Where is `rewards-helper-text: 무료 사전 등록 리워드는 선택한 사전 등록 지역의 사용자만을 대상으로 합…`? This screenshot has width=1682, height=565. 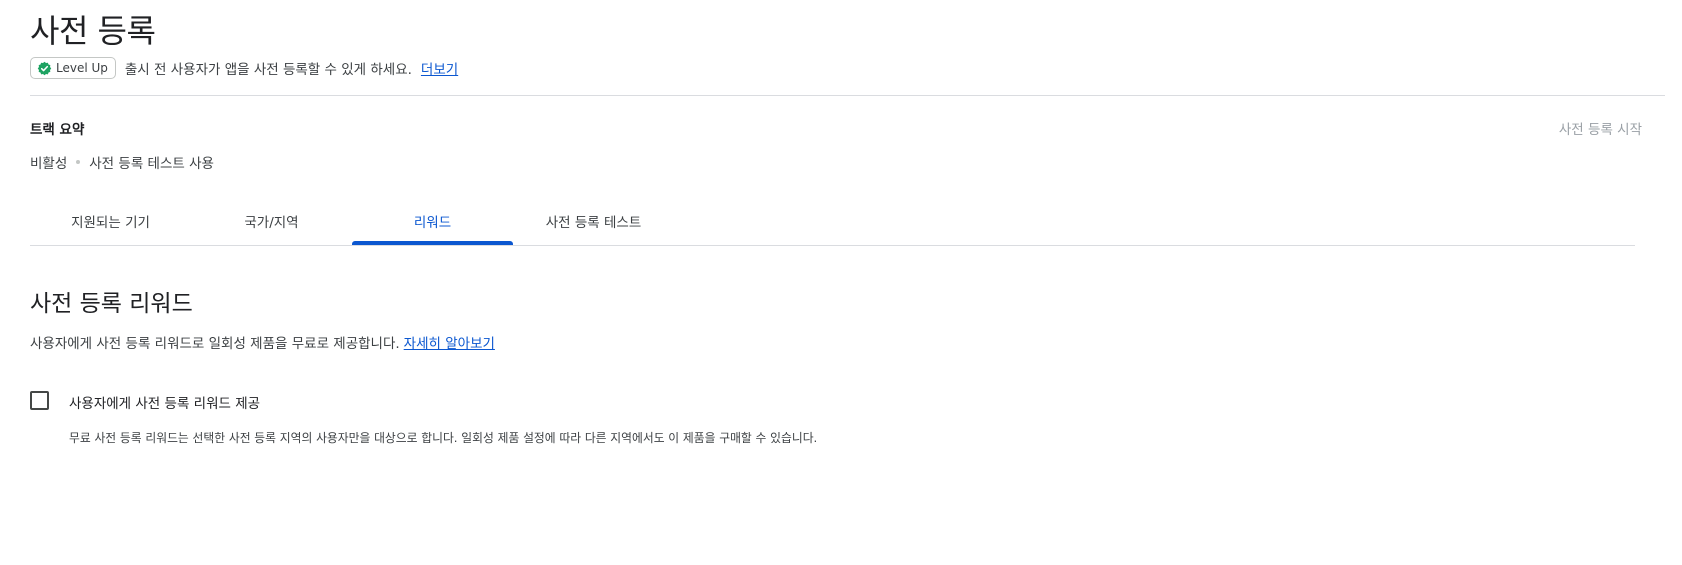
rewards-helper-text: 무료 사전 등록 리워드는 선택한 사전 등록 지역의 사용자만을 대상으로 합… is located at coordinates (443, 438).